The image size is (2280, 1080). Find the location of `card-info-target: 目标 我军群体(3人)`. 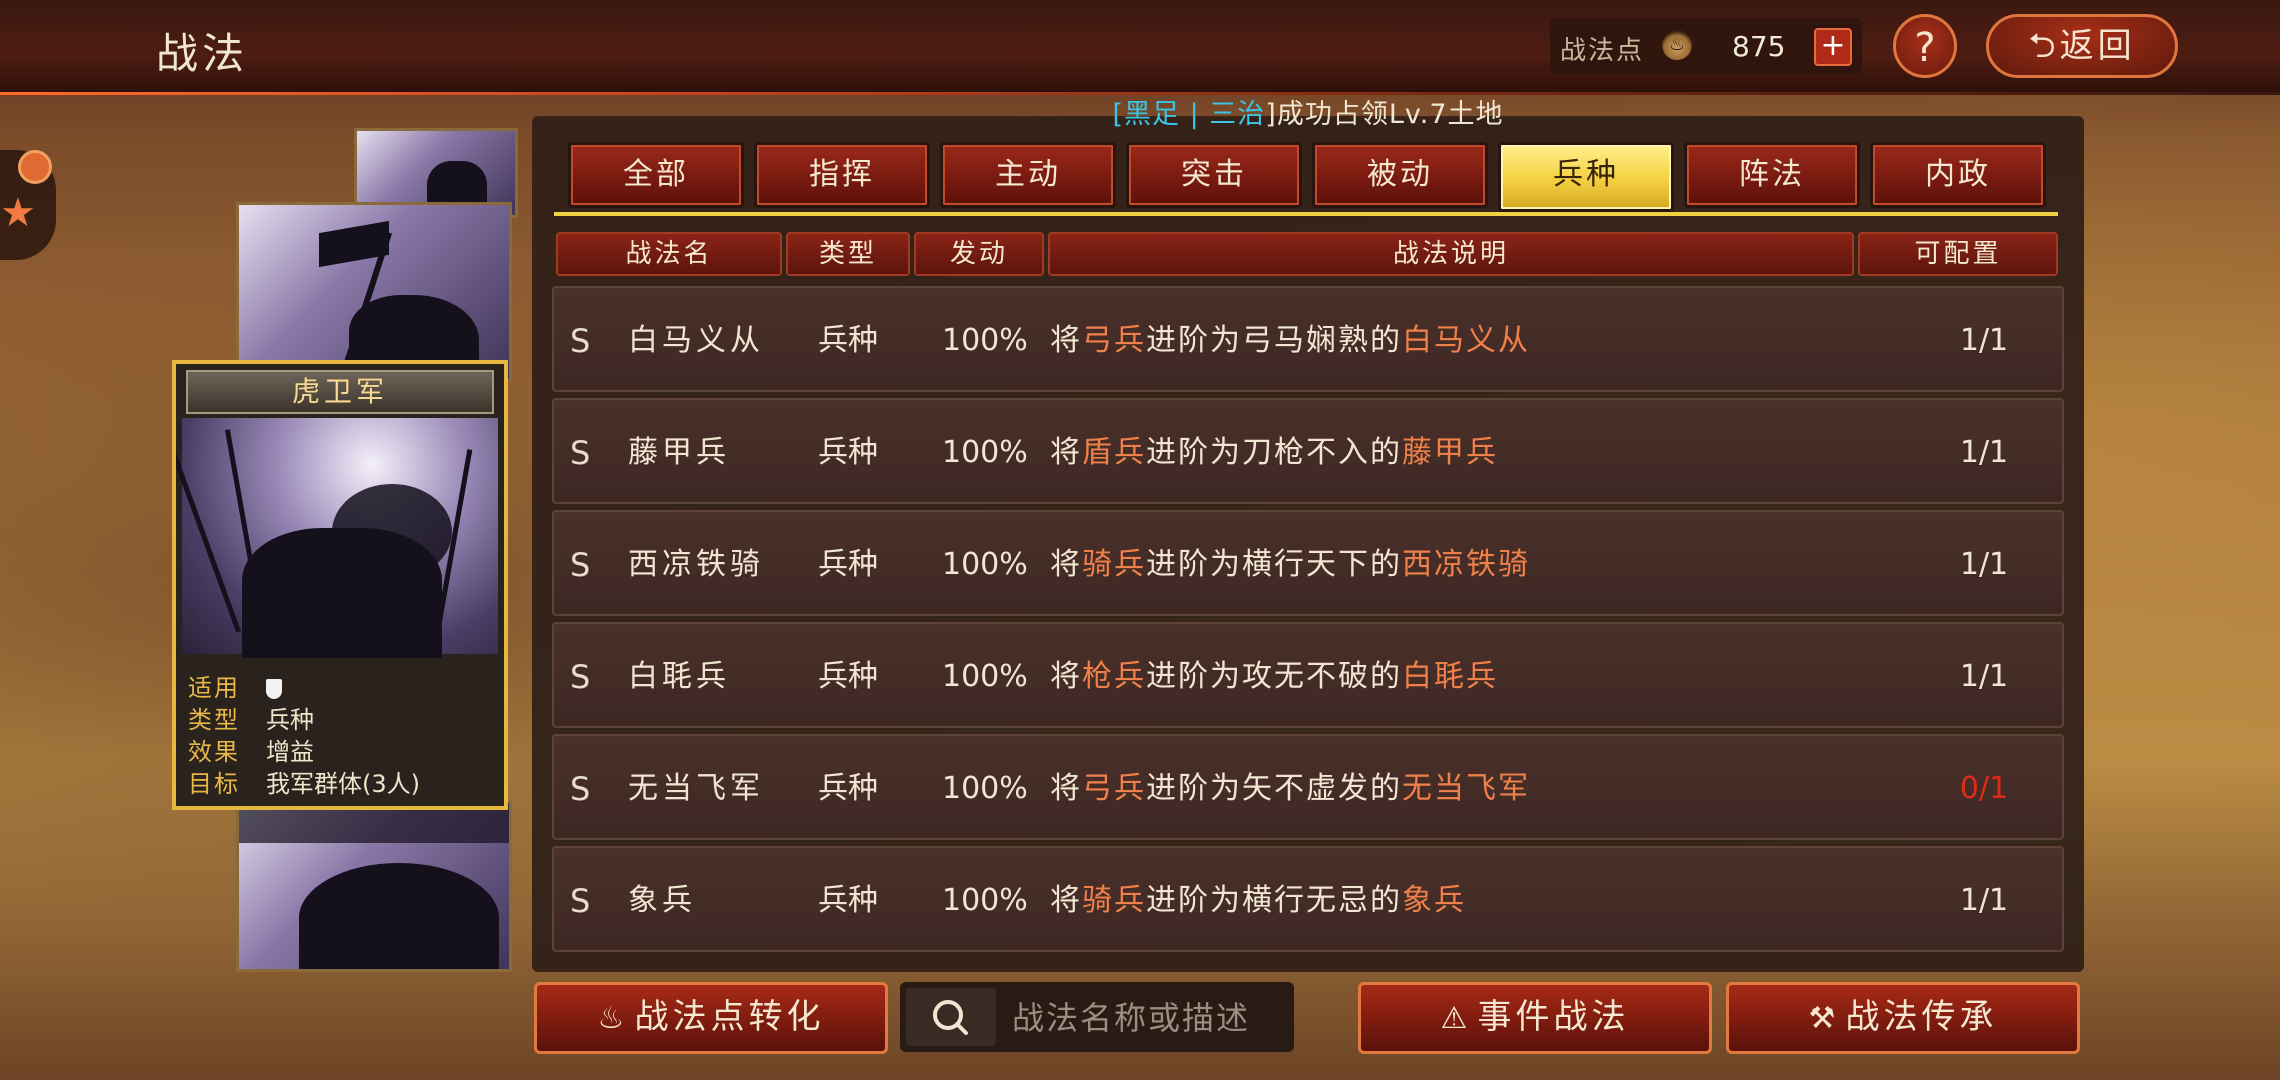

card-info-target: 目标 我军群体(3人) is located at coordinates (304, 781).